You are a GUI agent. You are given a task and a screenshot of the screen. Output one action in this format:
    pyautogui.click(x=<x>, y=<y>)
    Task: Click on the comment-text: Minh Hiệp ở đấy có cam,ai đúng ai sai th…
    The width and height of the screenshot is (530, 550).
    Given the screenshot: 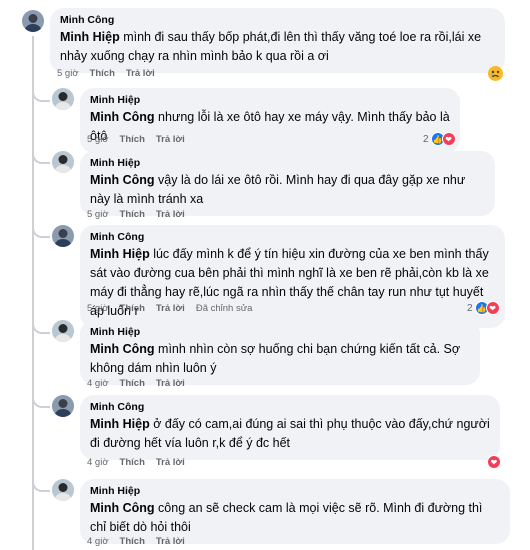 What is the action you would take?
    pyautogui.click(x=290, y=434)
    